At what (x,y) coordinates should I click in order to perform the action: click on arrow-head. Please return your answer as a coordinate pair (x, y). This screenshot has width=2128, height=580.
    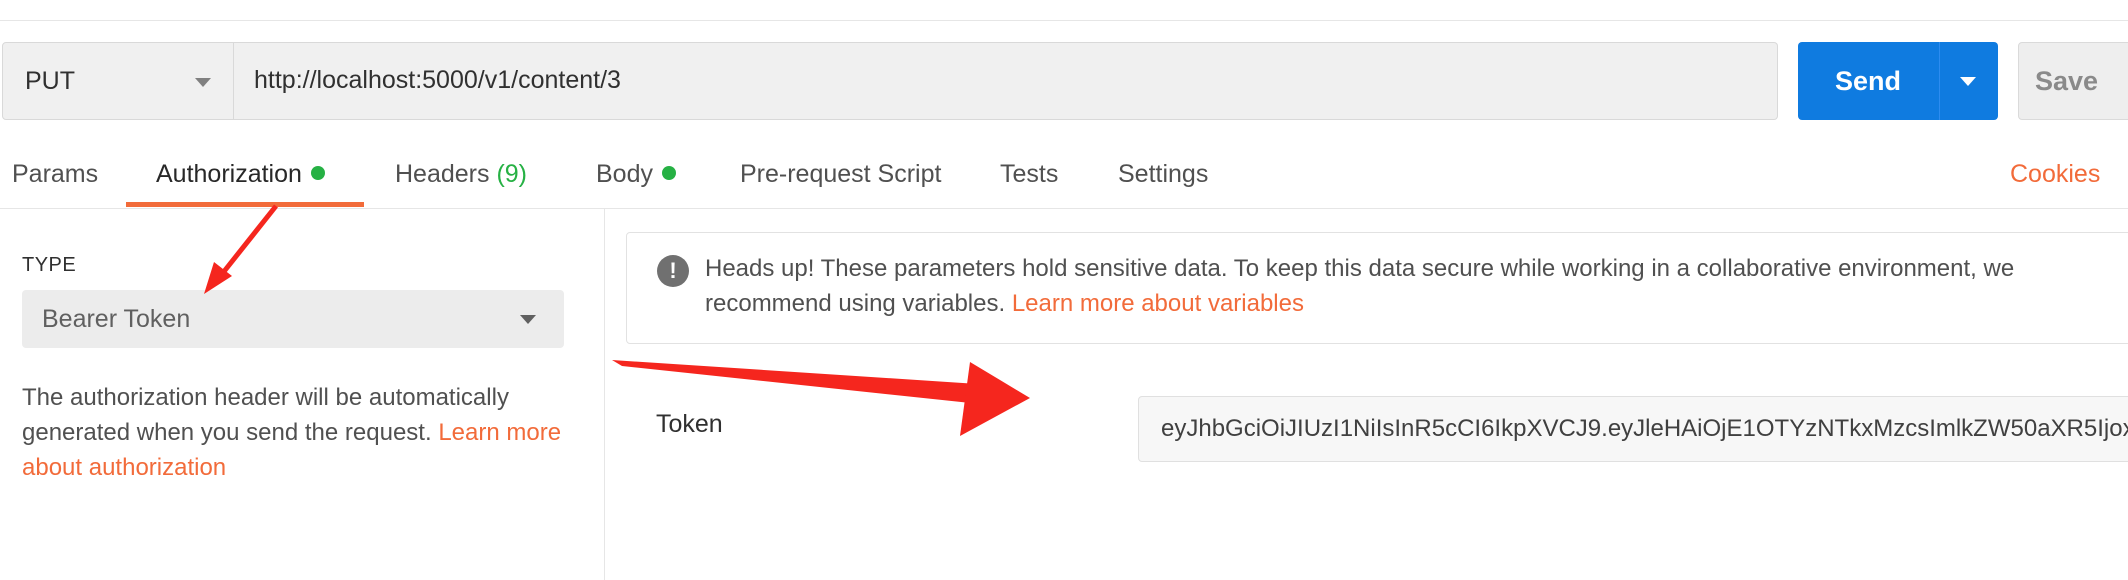
    Looking at the image, I should click on (995, 399).